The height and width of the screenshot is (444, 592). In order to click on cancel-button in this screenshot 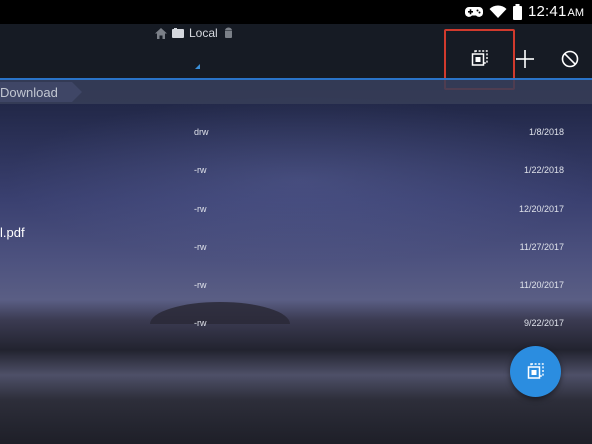, I will do `click(570, 59)`.